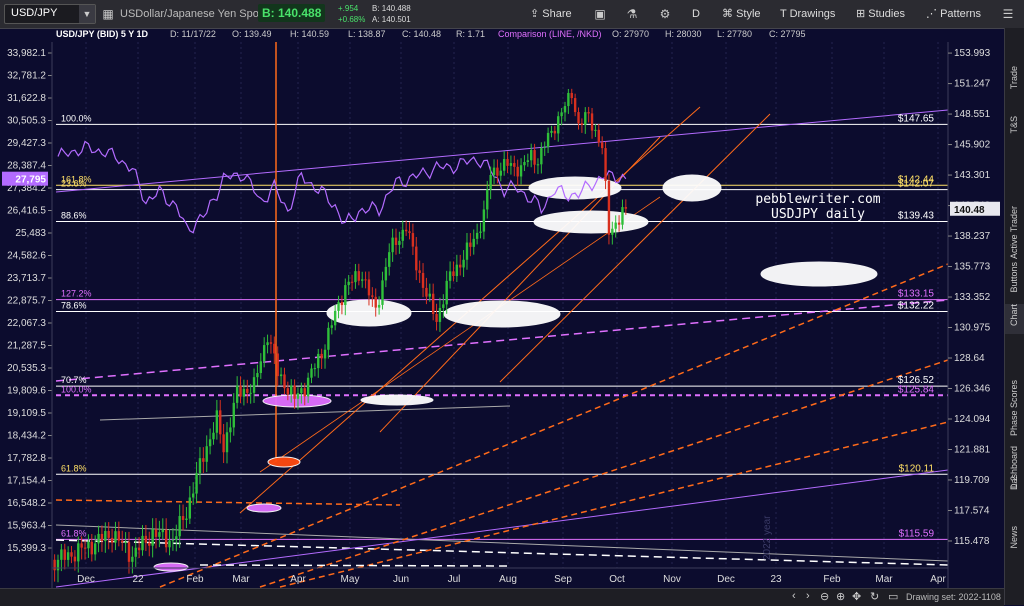 Image resolution: width=1024 pixels, height=606 pixels. What do you see at coordinates (191, 14) in the screenshot?
I see `symbol-description: USDollar/Japanese Yen Spot` at bounding box center [191, 14].